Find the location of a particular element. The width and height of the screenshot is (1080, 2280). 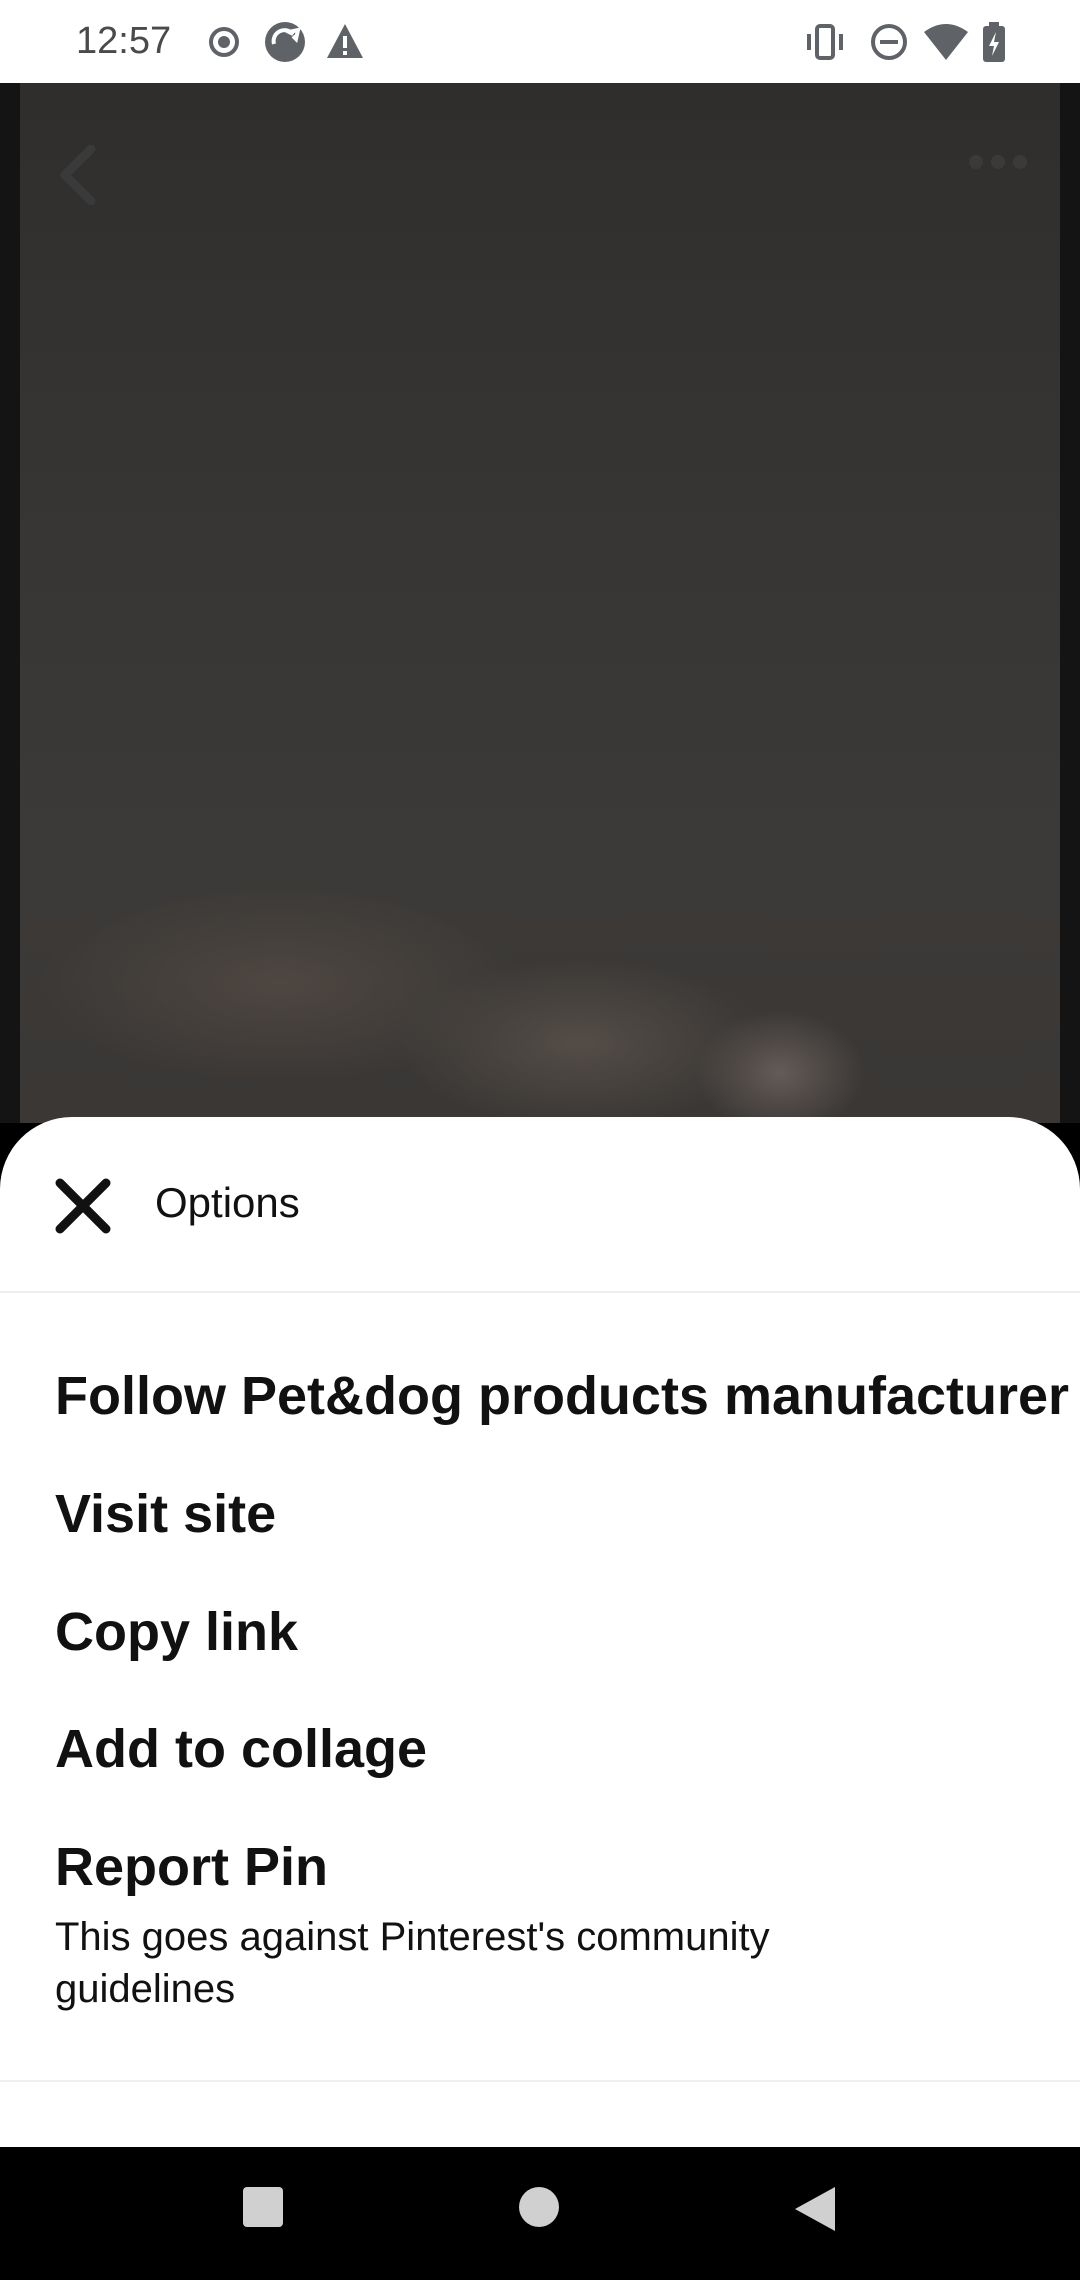

add-to-collage-option: Add to collage is located at coordinates (241, 1749).